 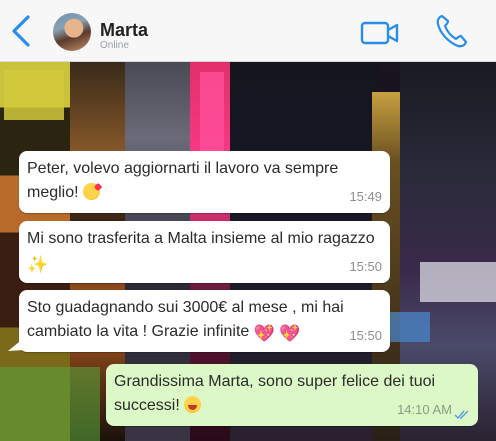 I want to click on voice-call-button, so click(x=452, y=31).